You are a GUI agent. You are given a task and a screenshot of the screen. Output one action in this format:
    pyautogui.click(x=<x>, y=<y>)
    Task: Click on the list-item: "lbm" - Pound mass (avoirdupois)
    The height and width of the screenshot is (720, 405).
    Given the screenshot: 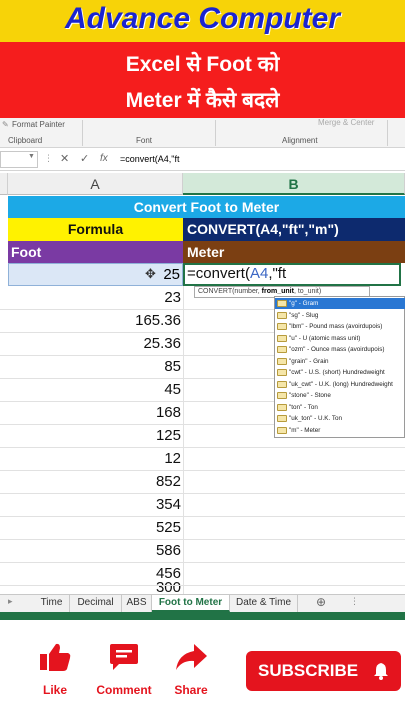 What is the action you would take?
    pyautogui.click(x=340, y=326)
    